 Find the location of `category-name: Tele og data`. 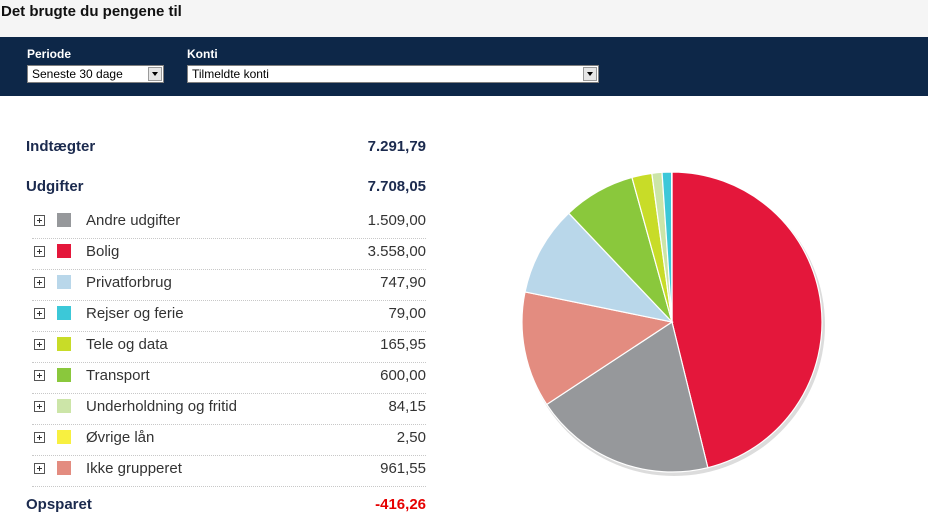

category-name: Tele og data is located at coordinates (127, 344).